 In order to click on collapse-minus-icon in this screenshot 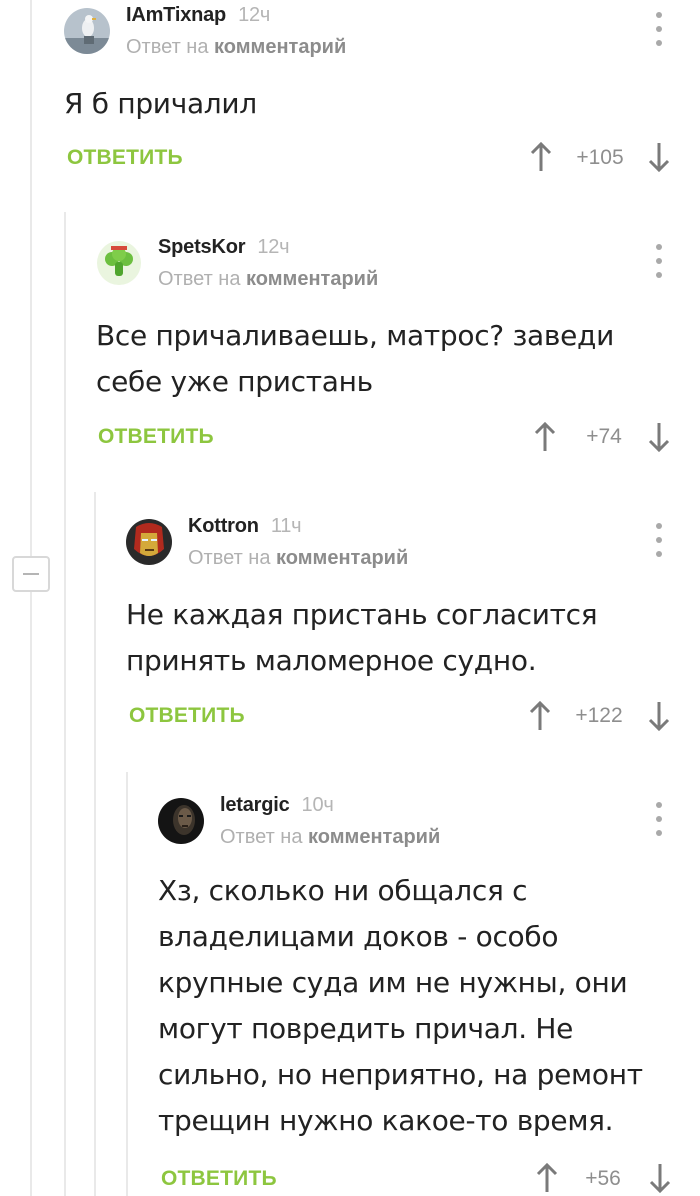, I will do `click(31, 574)`.